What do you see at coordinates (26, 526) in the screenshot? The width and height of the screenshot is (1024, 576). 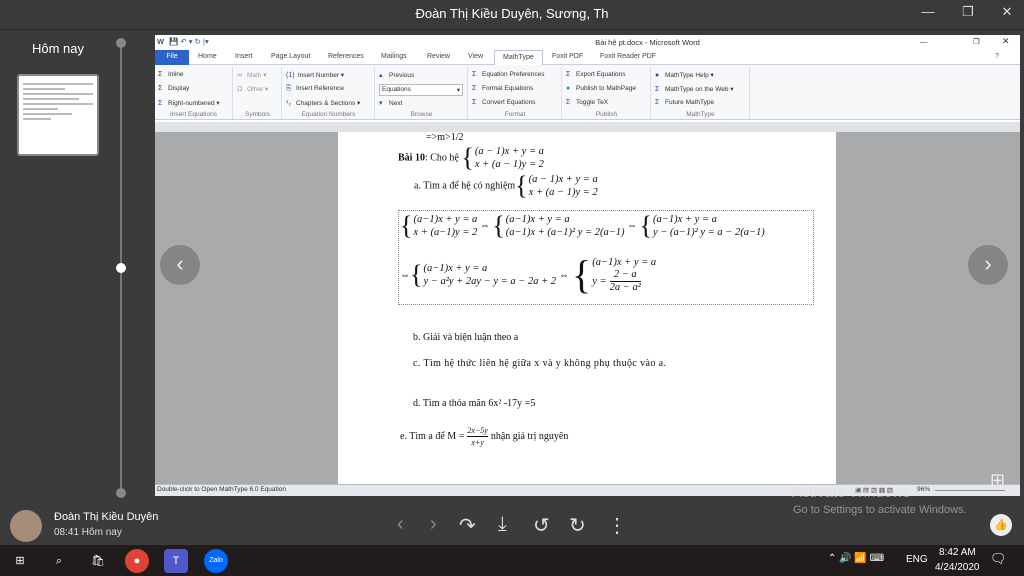 I see `avatar` at bounding box center [26, 526].